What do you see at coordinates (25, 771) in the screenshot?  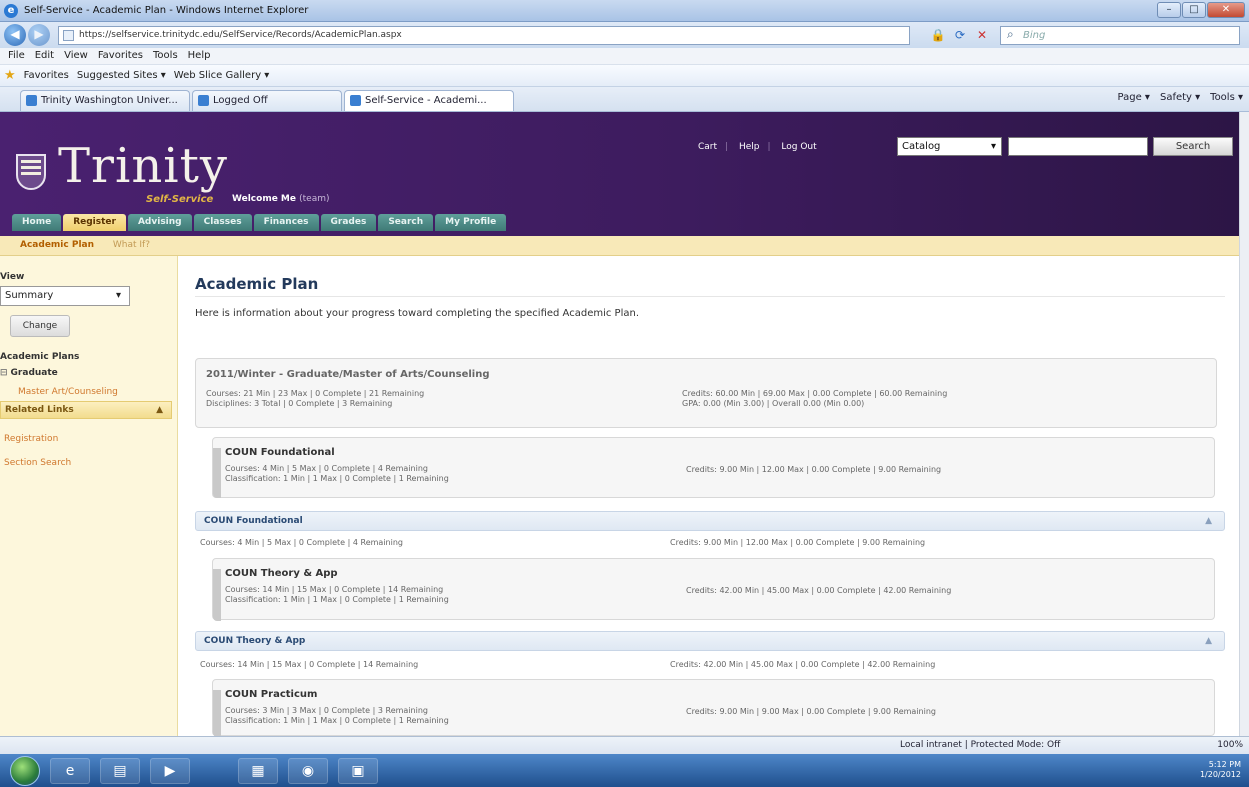 I see `start-button` at bounding box center [25, 771].